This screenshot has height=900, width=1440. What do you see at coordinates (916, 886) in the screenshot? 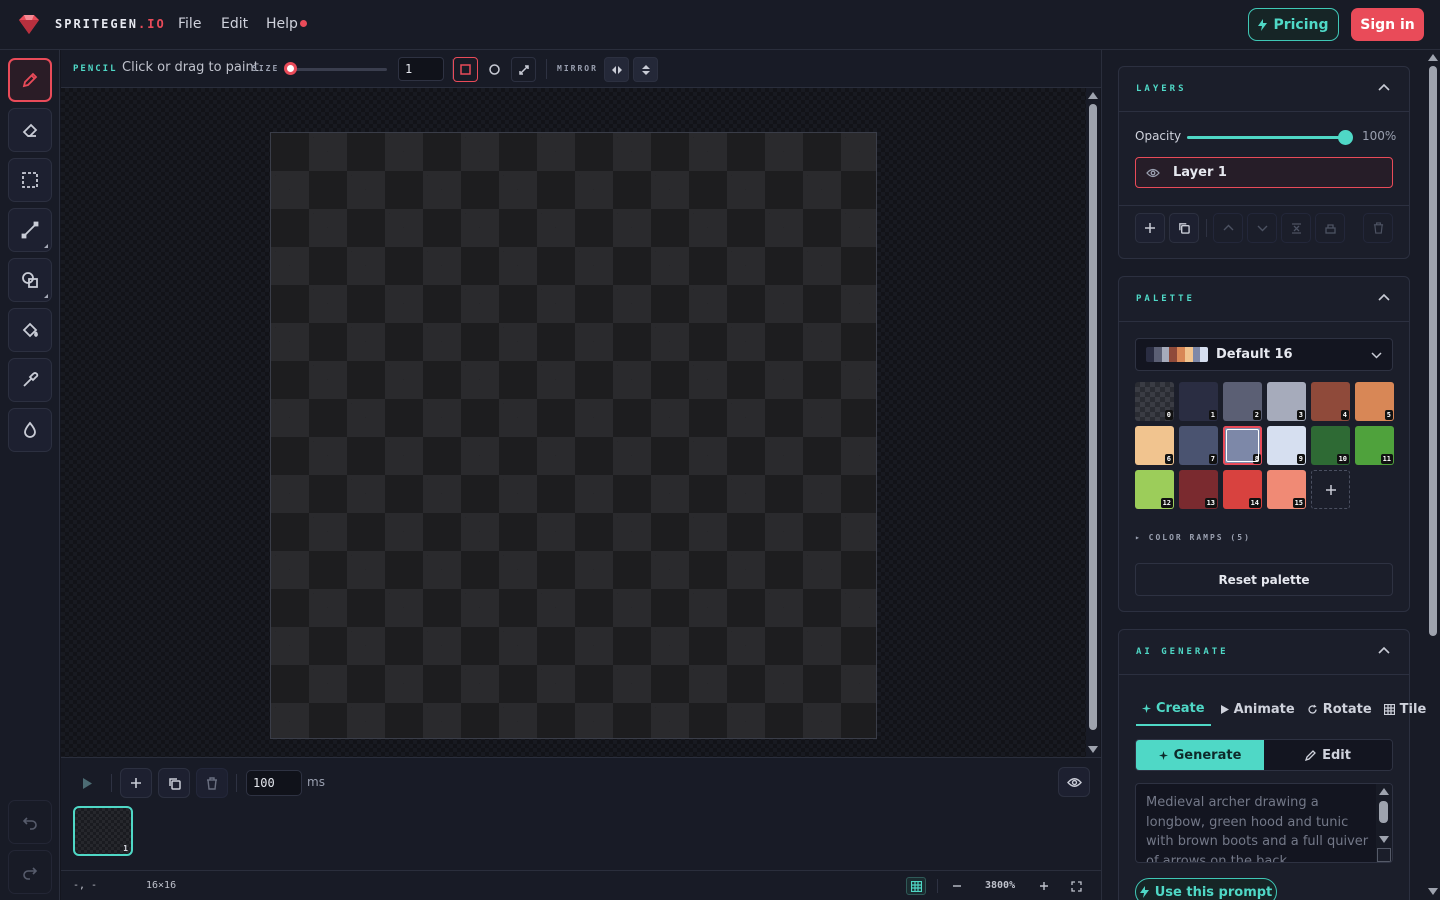
I see `grid-toggle-button` at bounding box center [916, 886].